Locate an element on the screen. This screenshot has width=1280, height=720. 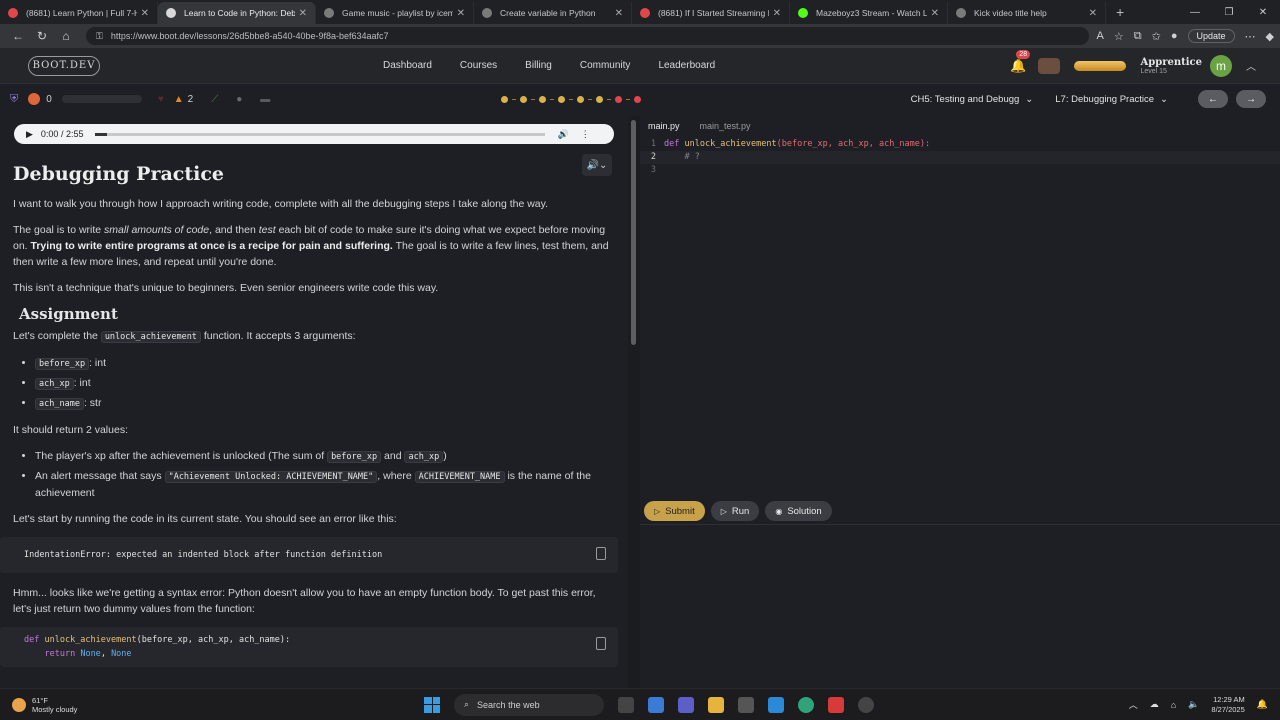
browser-tab: (8681) Learn Python | Full 7-Hour ✕ is located at coordinates (79, 13).